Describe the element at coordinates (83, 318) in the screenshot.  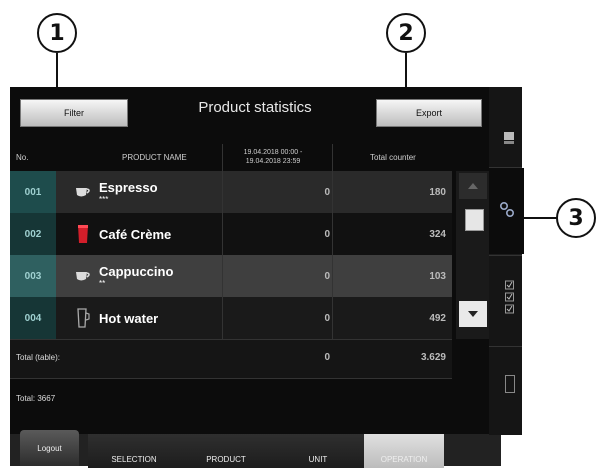
I see `hot-water-glass-icon` at that location.